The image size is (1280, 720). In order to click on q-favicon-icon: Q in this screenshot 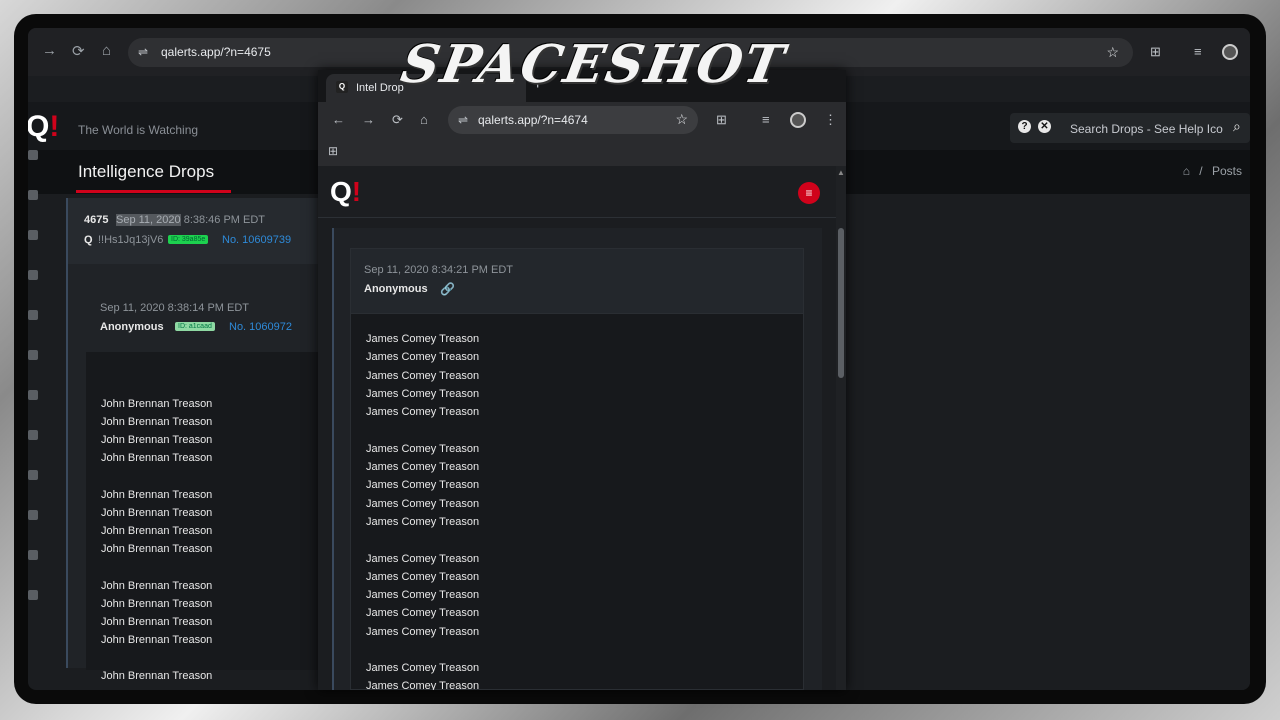, I will do `click(342, 87)`.